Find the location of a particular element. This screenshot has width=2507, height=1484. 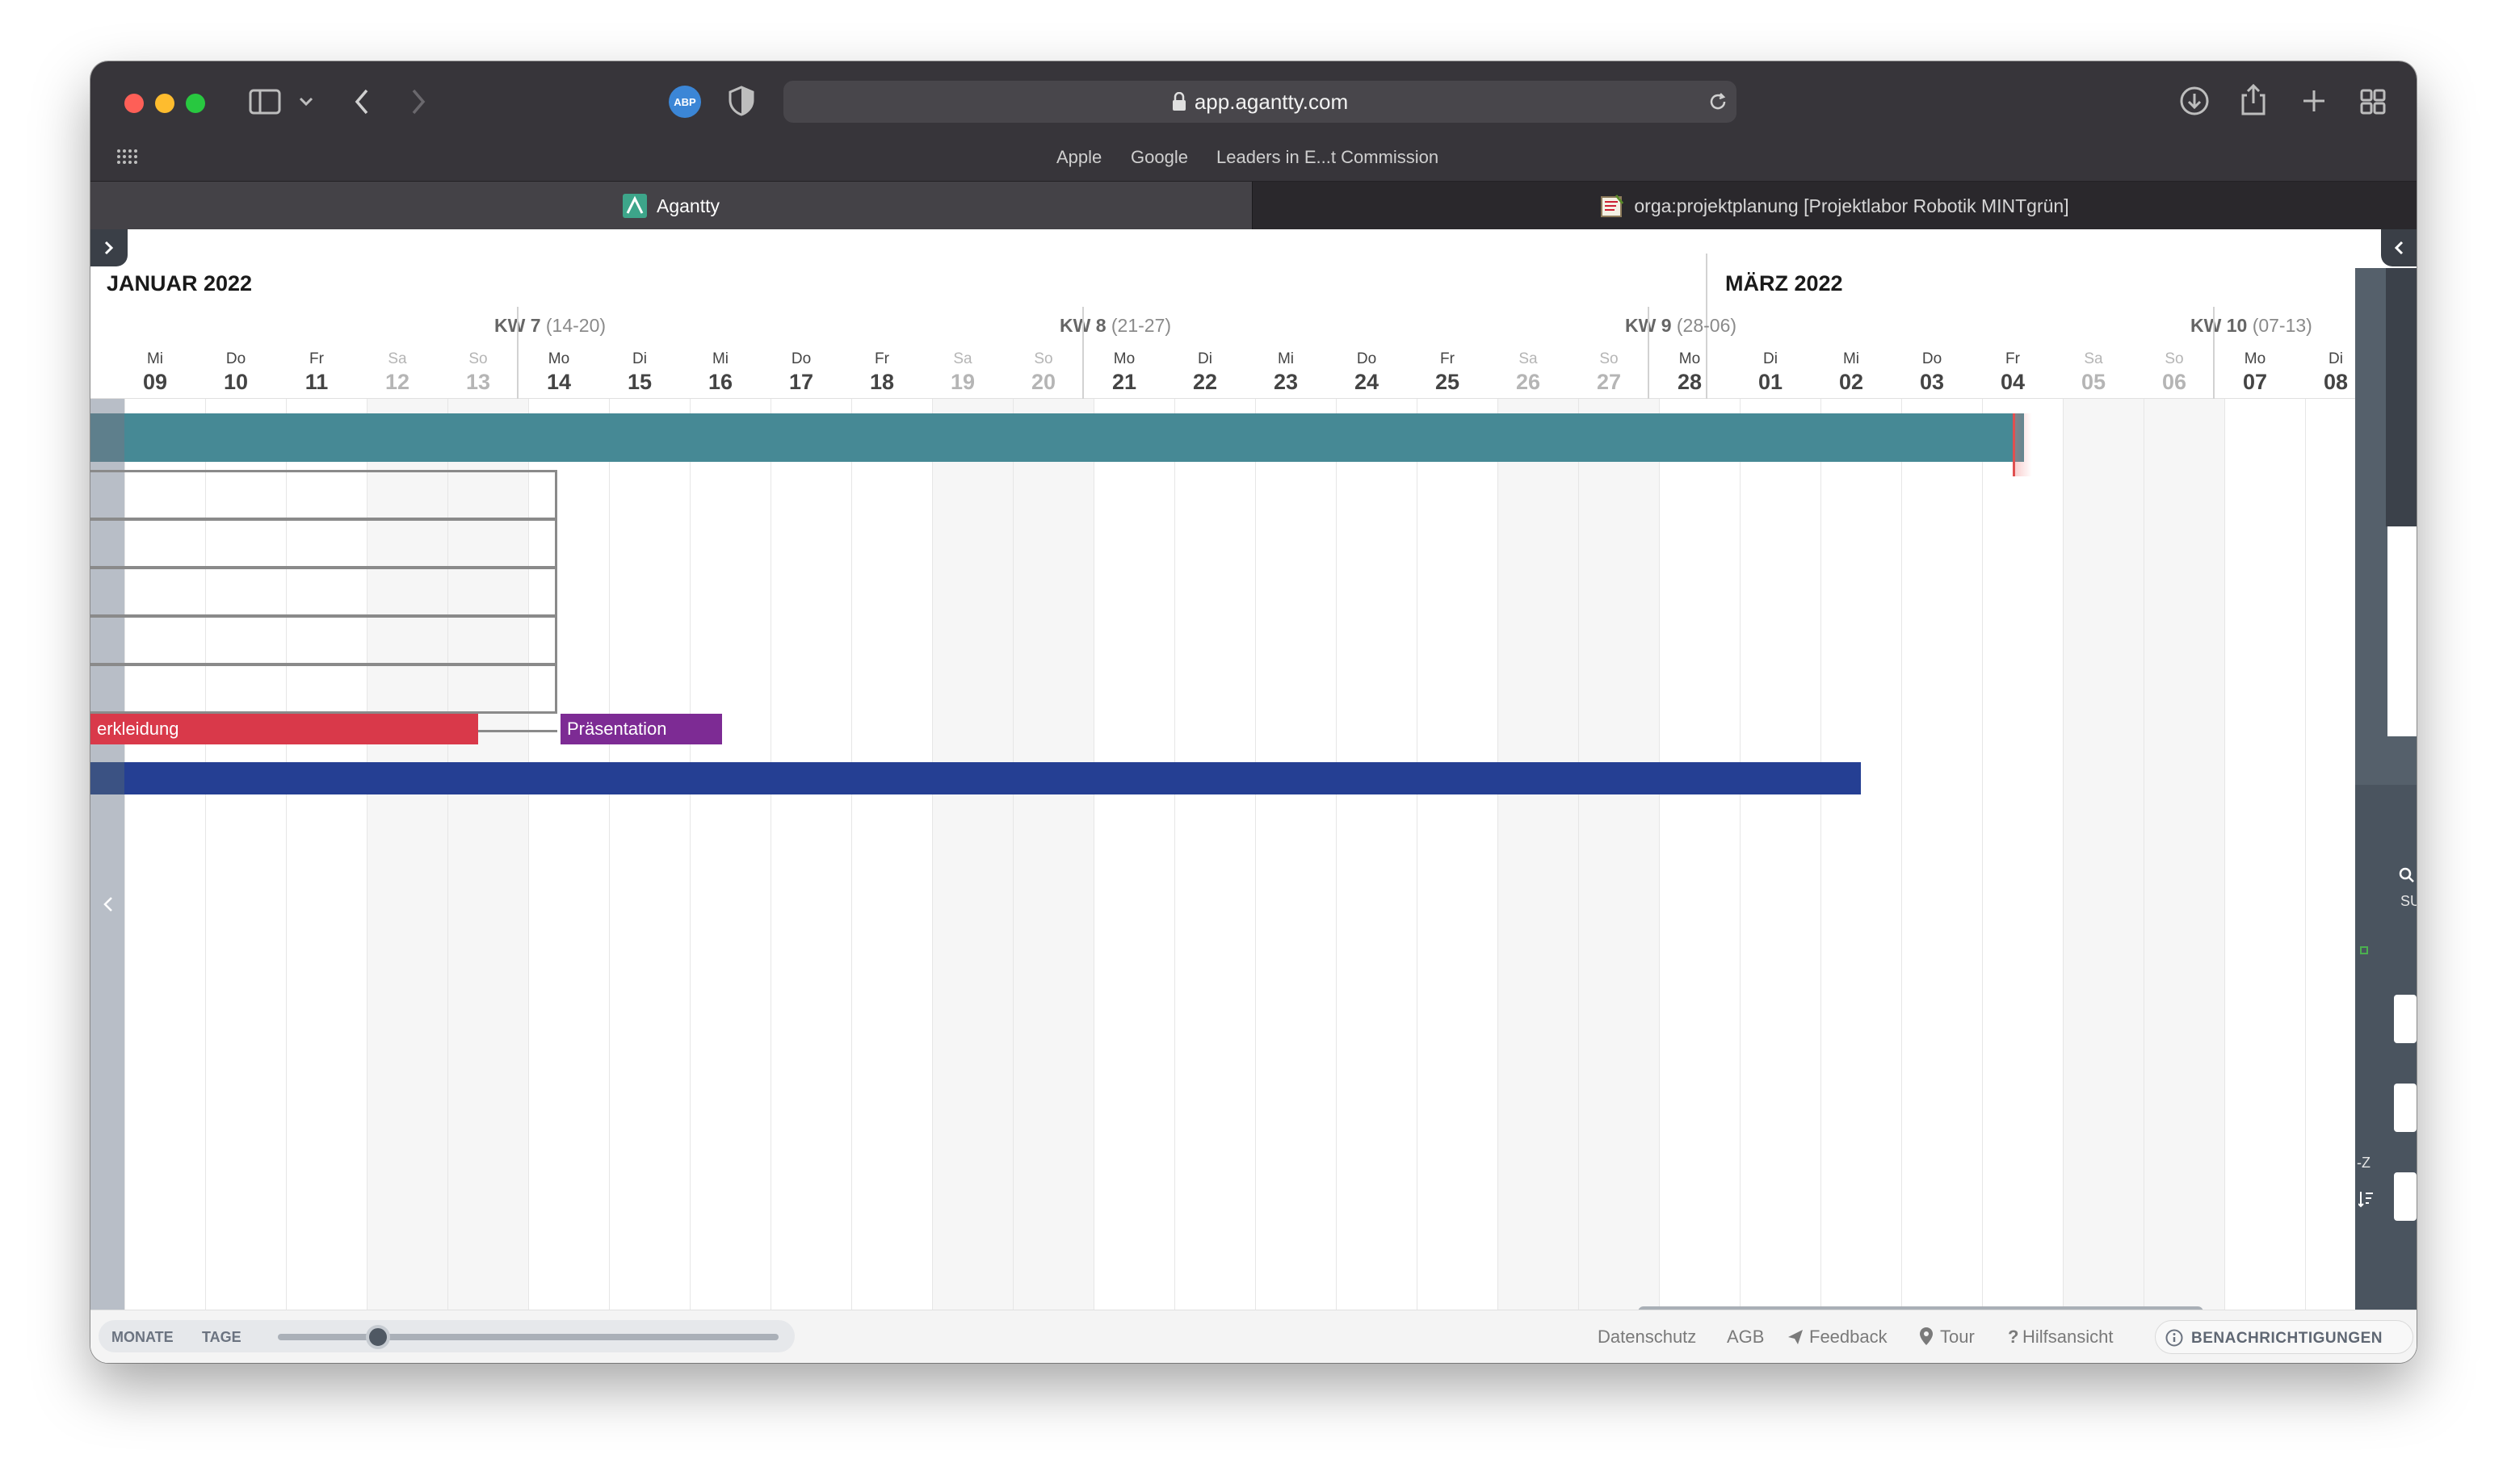

day-number: 02 is located at coordinates (1851, 382).